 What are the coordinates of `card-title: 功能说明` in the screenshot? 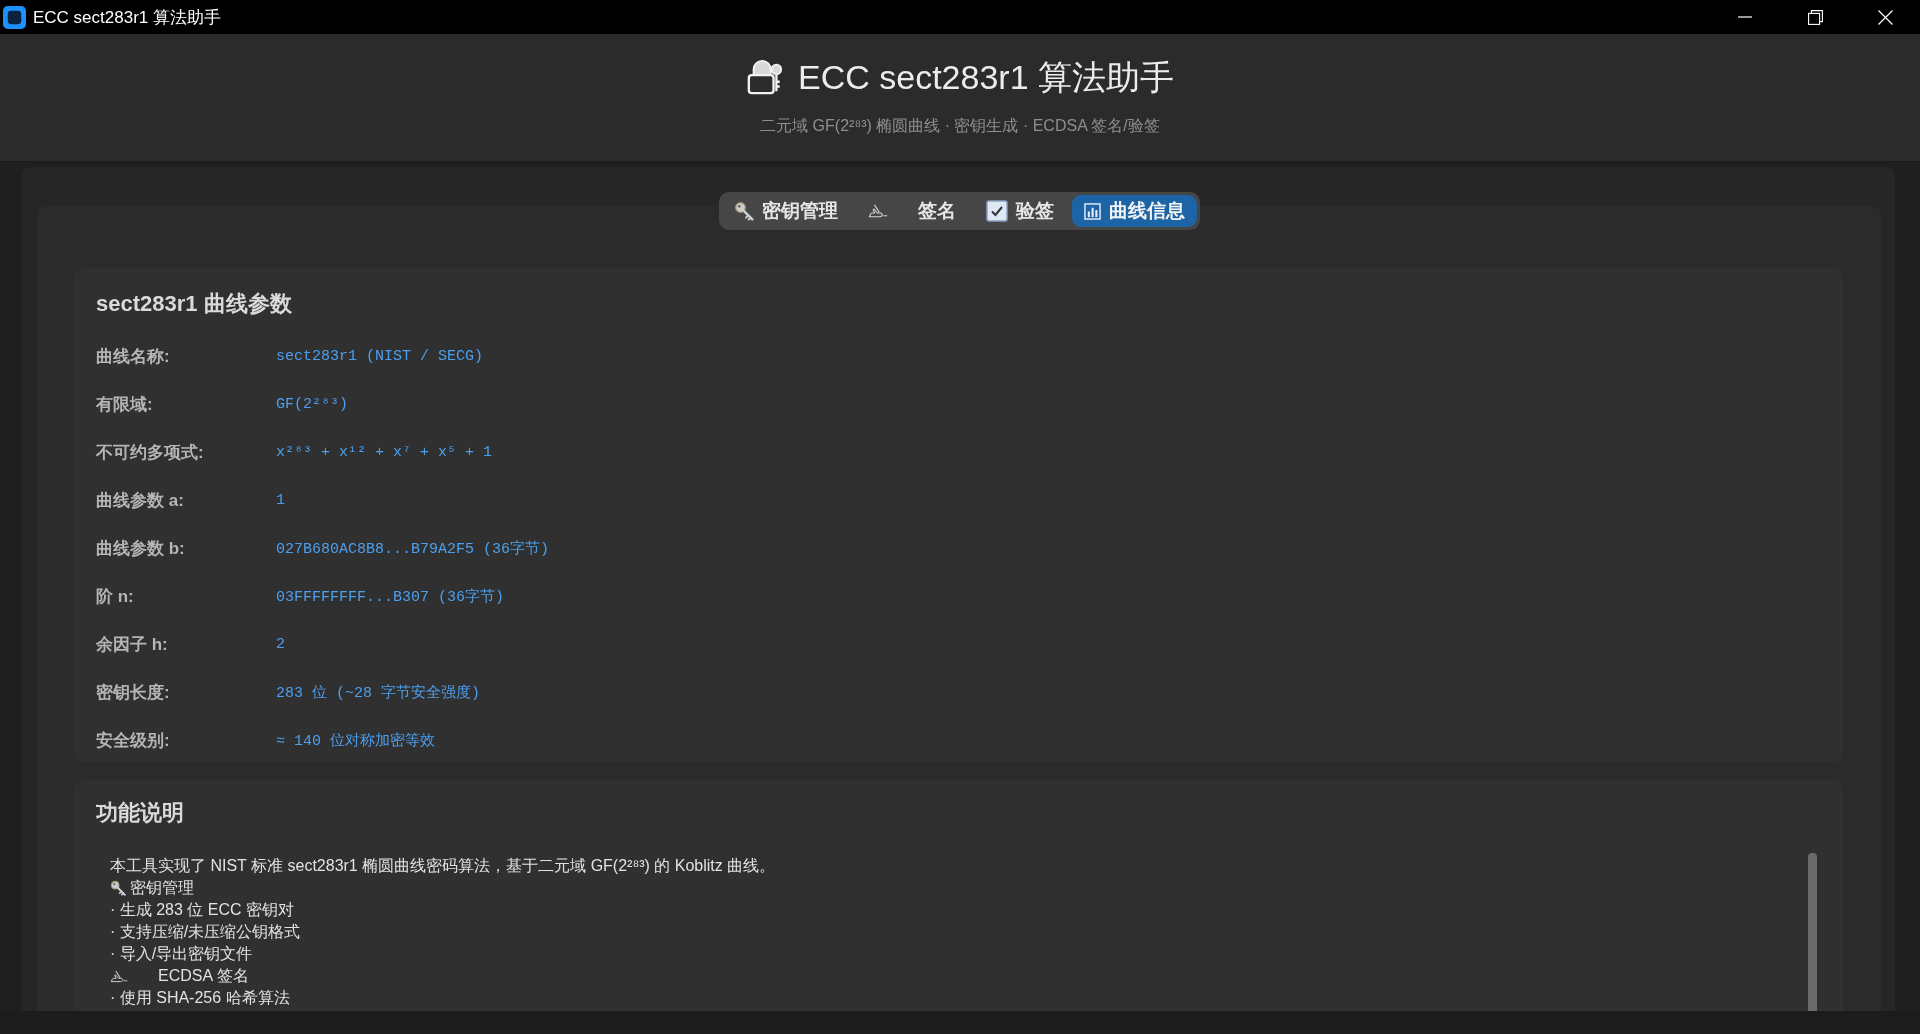 It's located at (140, 813).